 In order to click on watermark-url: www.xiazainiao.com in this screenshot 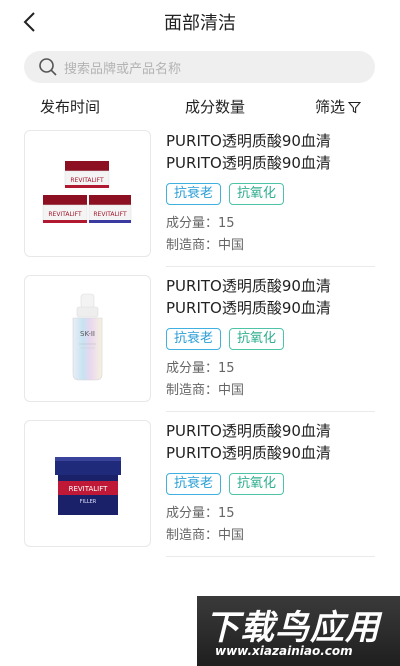, I will do `click(284, 651)`.